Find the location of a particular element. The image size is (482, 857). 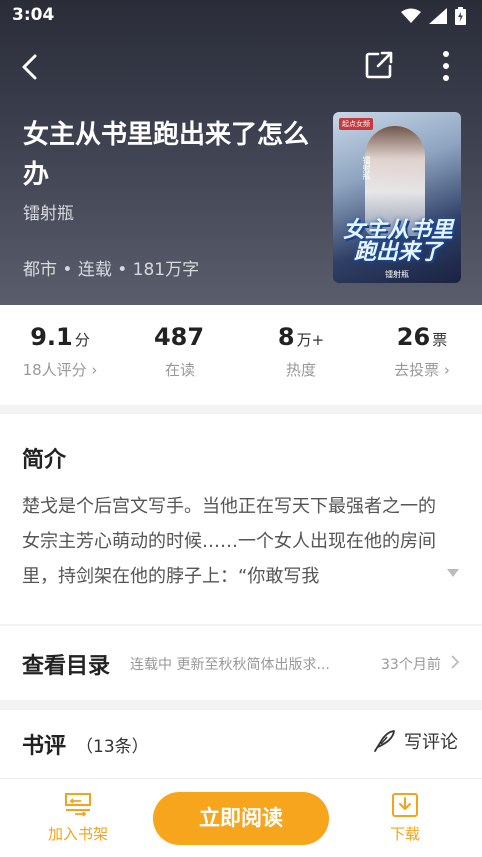

battery-icon is located at coordinates (460, 16).